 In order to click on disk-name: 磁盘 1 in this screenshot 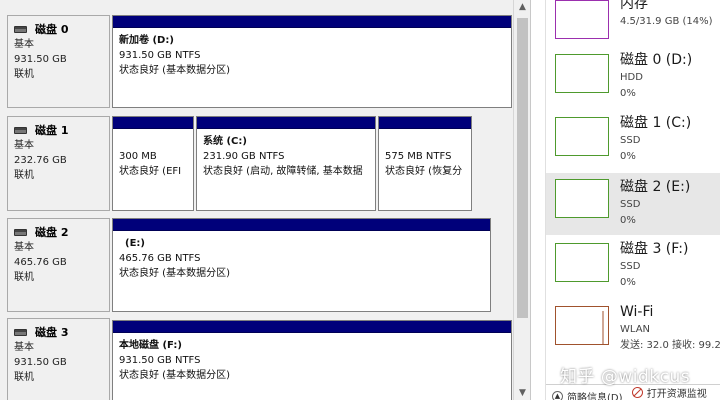, I will do `click(52, 130)`.